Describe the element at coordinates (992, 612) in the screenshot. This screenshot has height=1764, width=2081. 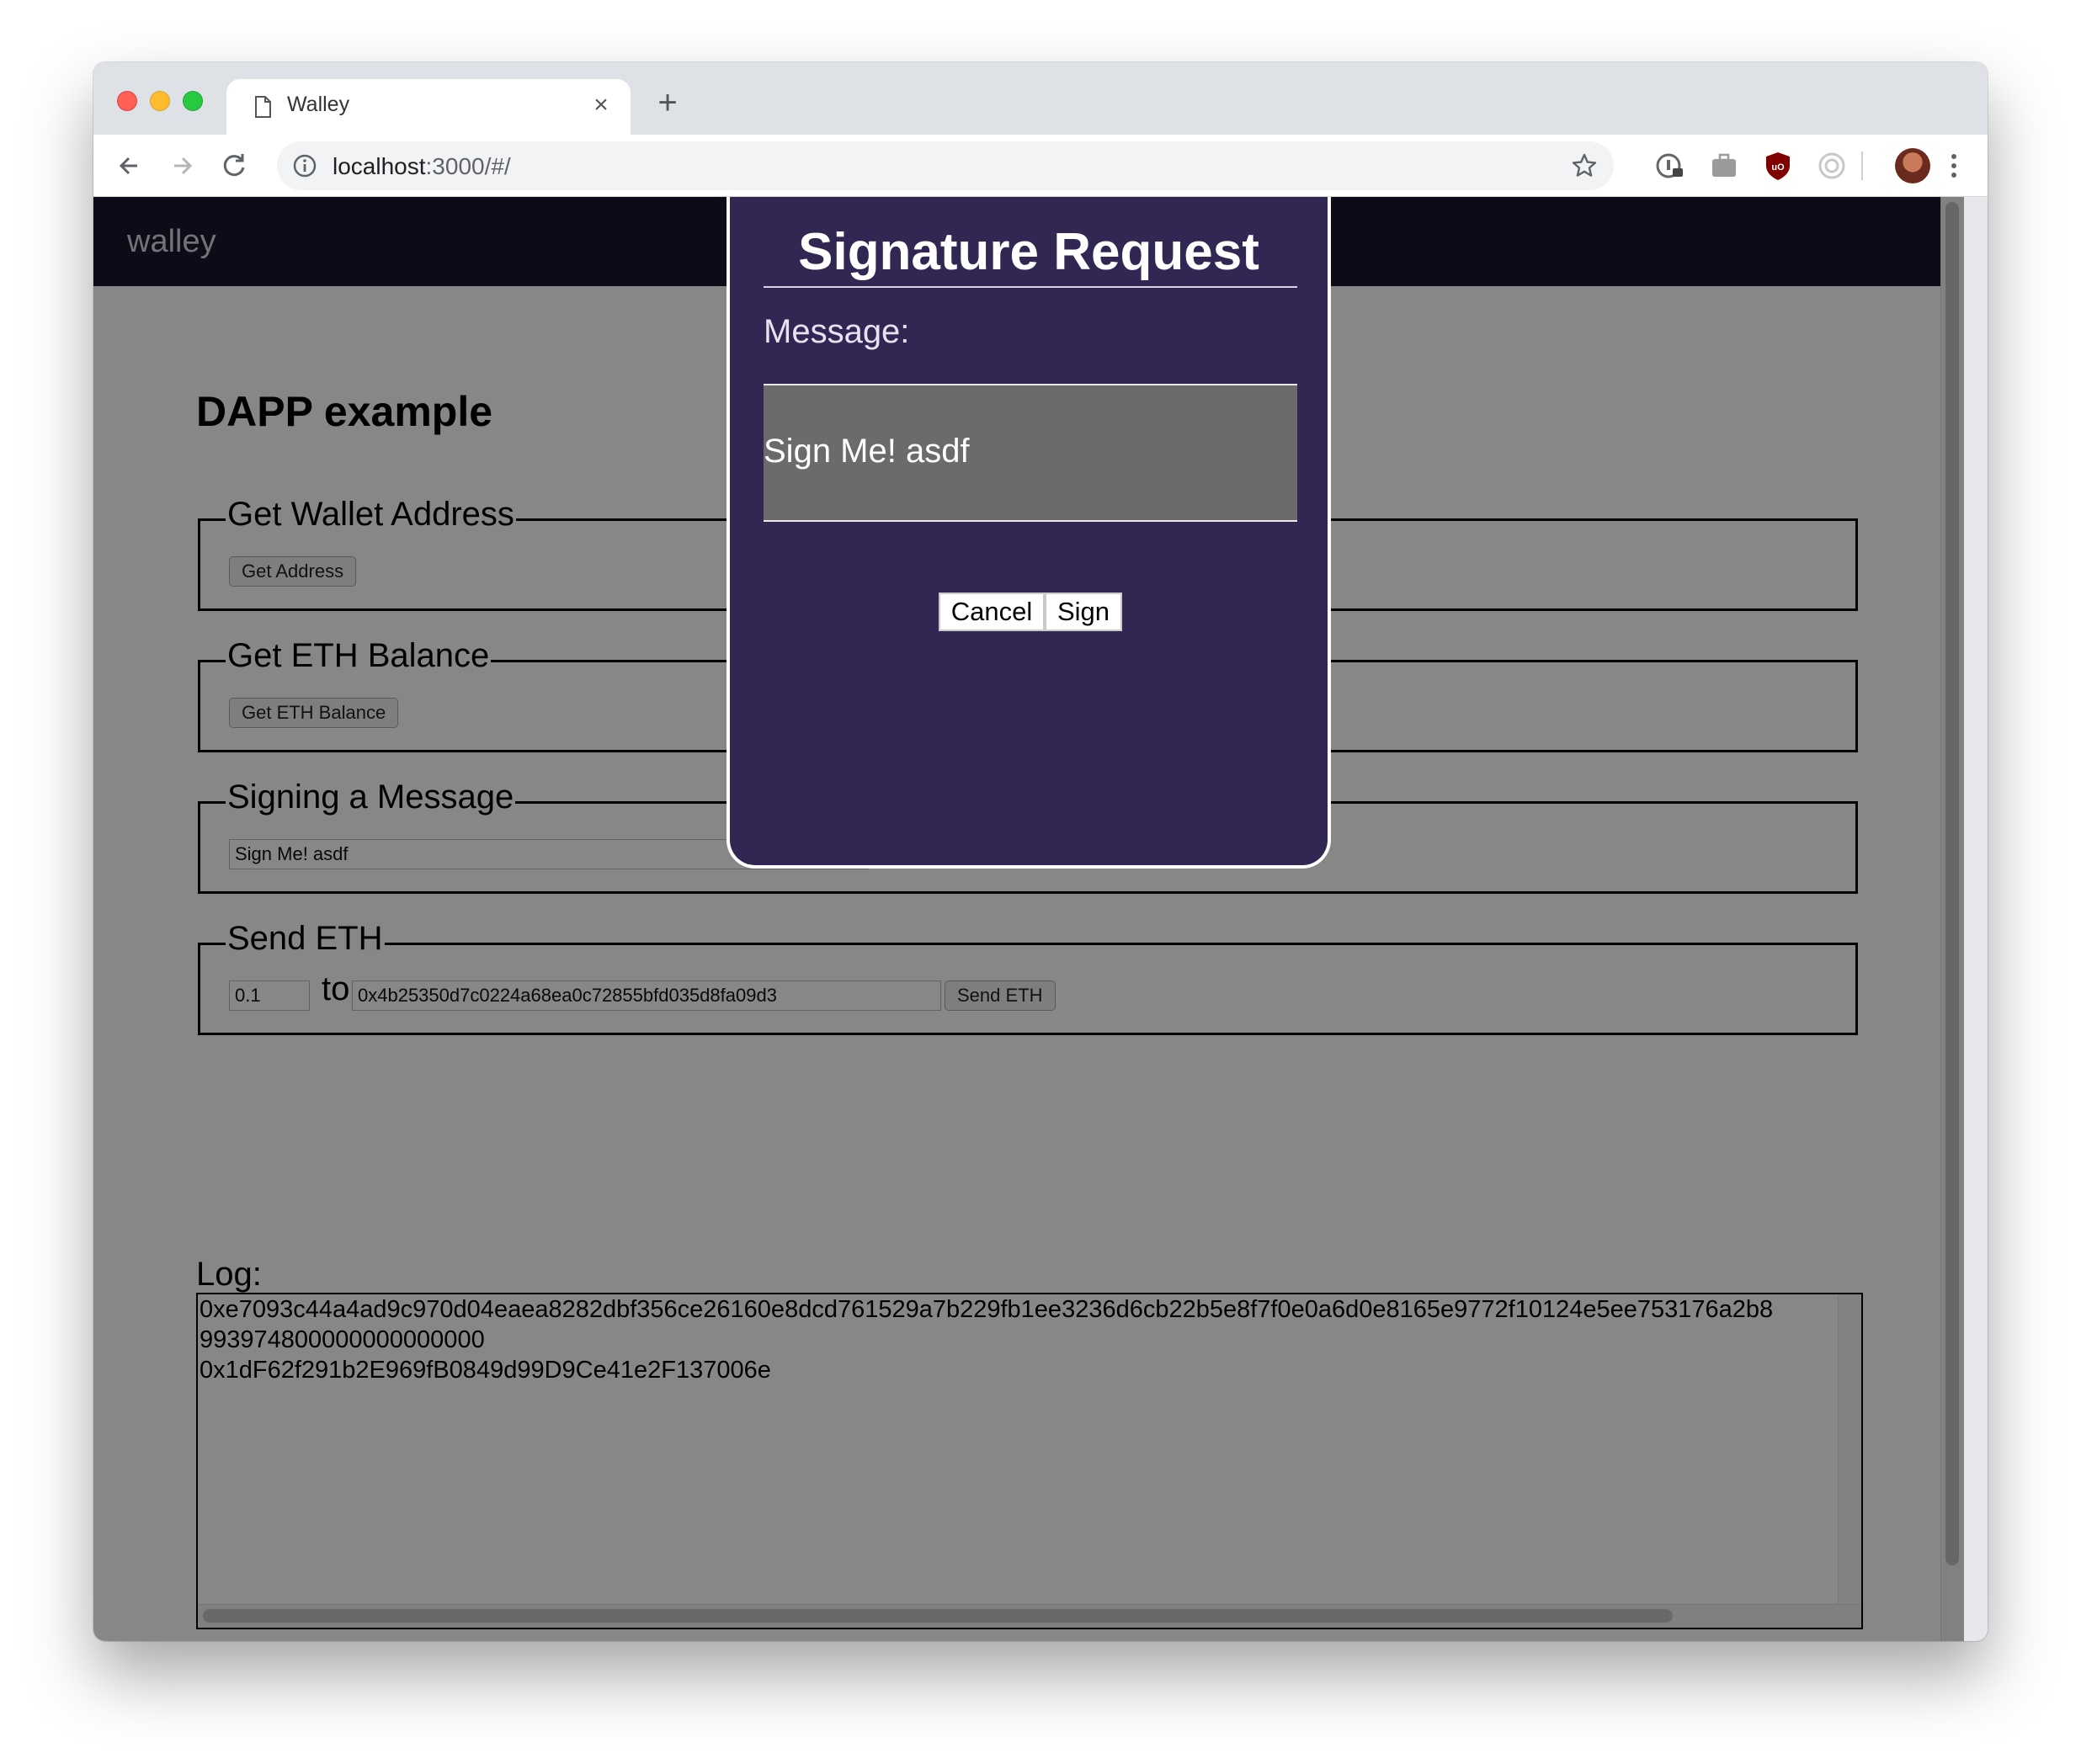
I see `cancel-button: Cancel` at that location.